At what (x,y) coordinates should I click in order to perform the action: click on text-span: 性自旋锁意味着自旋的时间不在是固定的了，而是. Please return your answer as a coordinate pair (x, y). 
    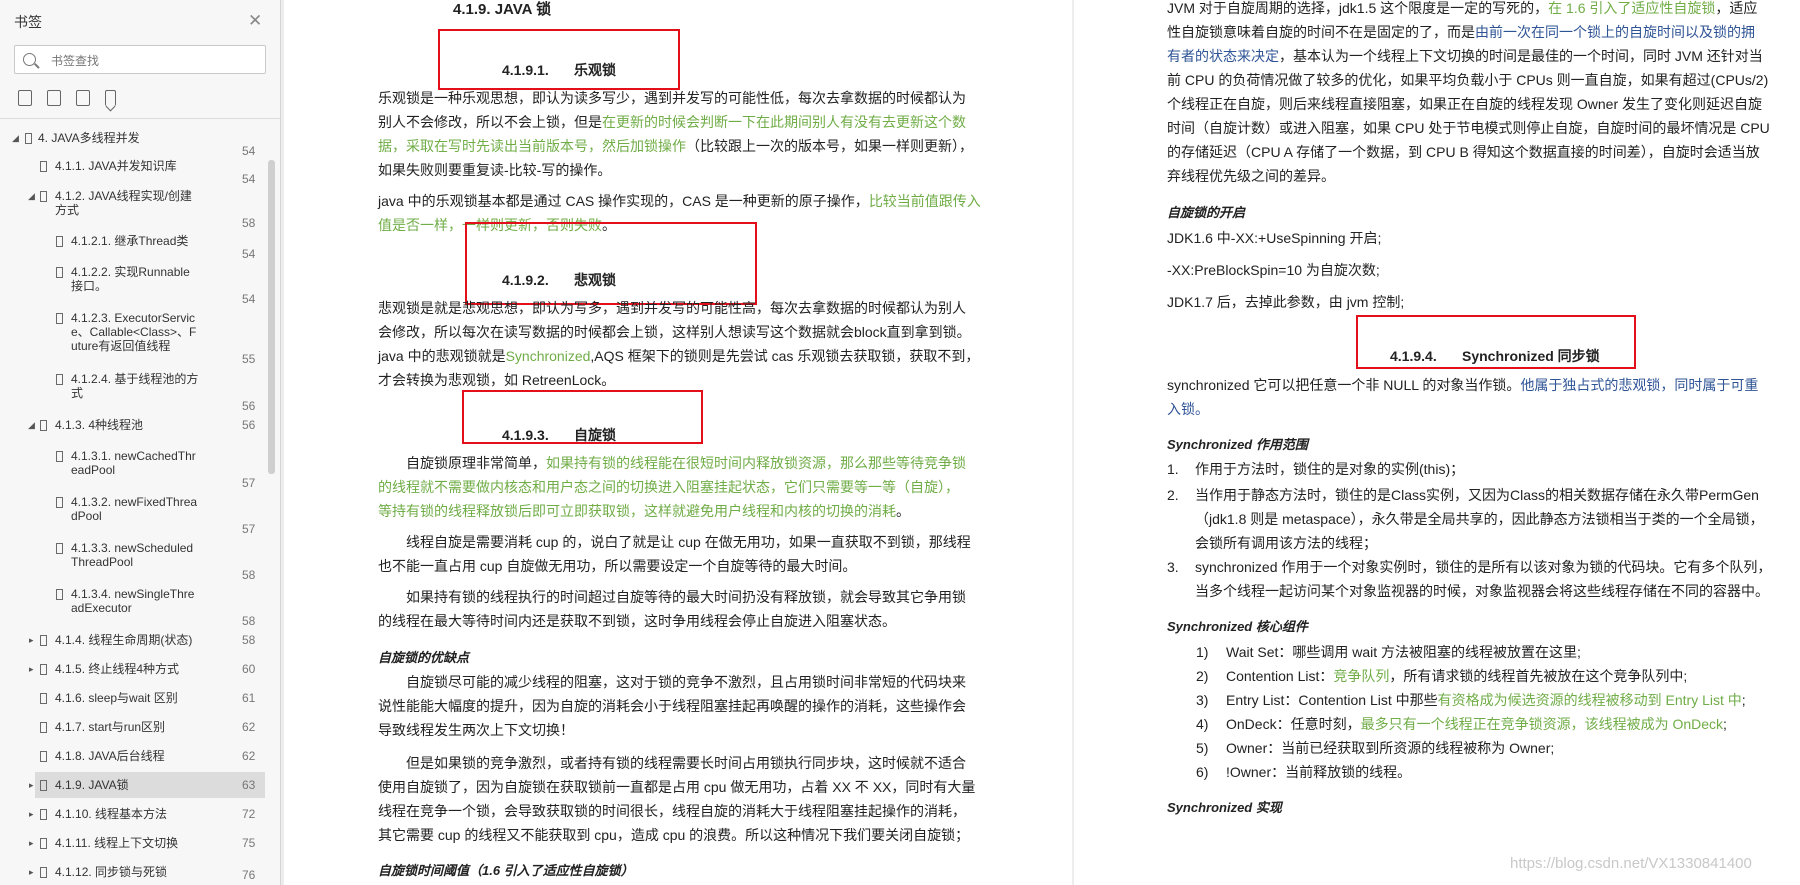
    Looking at the image, I should click on (1321, 32).